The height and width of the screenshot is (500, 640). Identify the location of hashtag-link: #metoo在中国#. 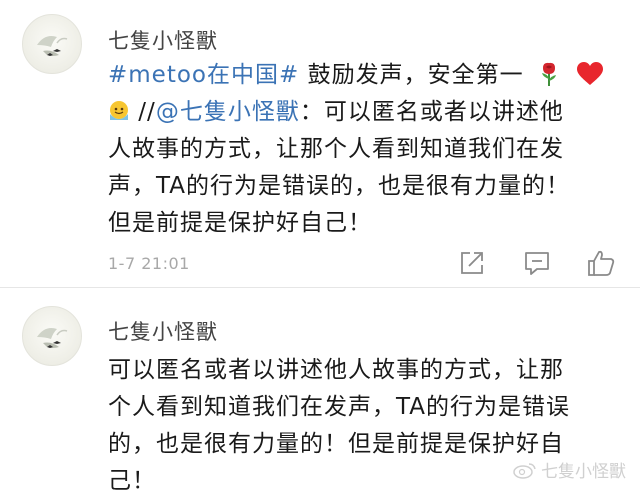
(203, 75).